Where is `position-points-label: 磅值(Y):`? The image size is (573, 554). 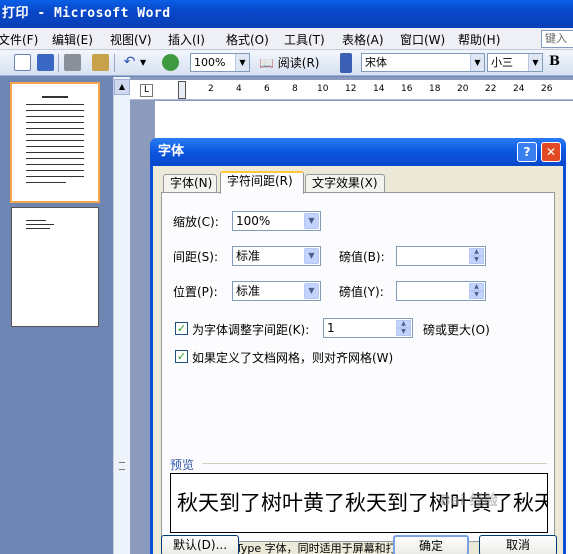
position-points-label: 磅值(Y): is located at coordinates (361, 292).